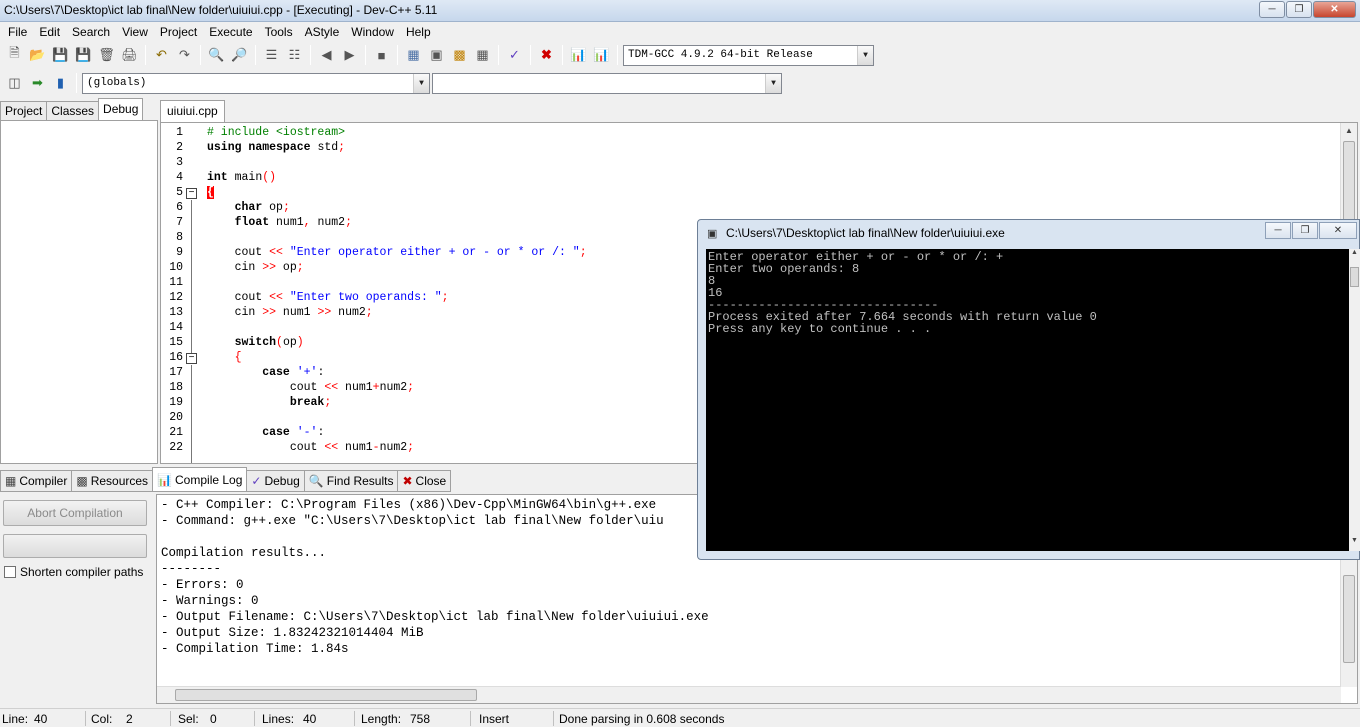  What do you see at coordinates (191, 569) in the screenshot?
I see `log-line: --------` at bounding box center [191, 569].